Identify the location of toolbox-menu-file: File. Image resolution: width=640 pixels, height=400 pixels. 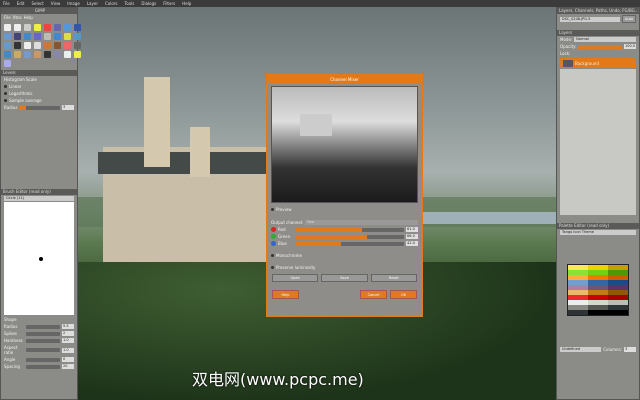
(7, 17).